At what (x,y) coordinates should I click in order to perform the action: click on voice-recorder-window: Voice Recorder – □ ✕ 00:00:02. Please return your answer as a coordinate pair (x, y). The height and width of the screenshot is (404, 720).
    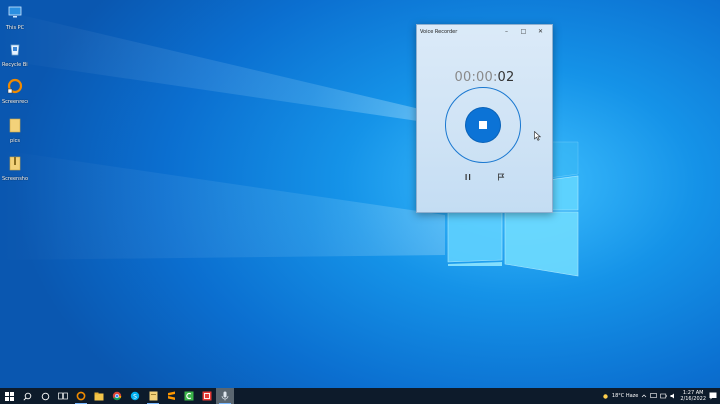
    Looking at the image, I should click on (484, 118).